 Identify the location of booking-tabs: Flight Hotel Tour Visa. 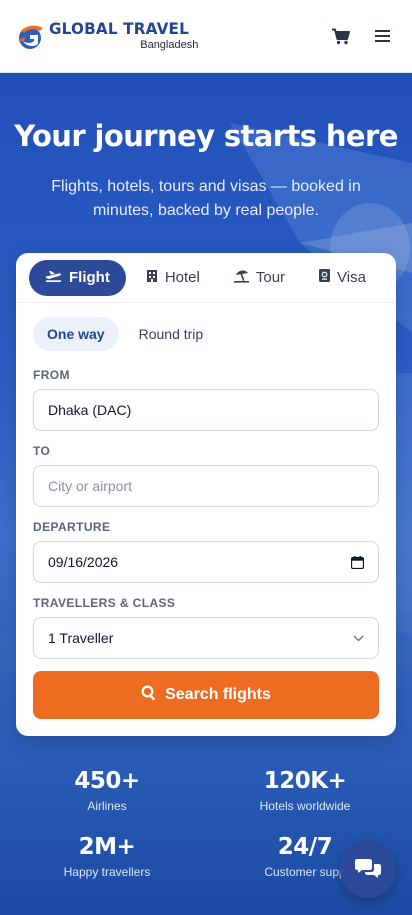
(206, 278).